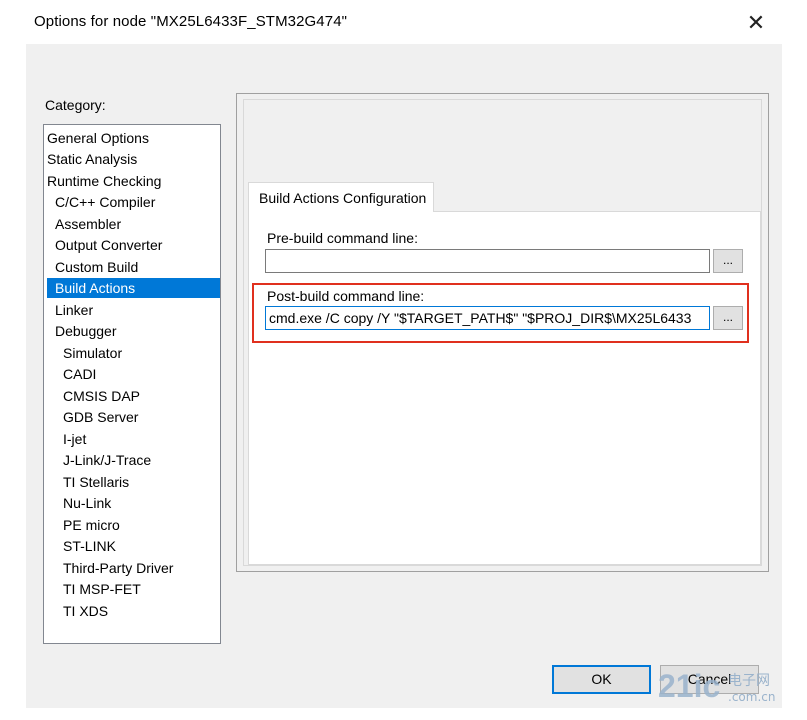  I want to click on prebuild-label: Pre-build command line:, so click(342, 238).